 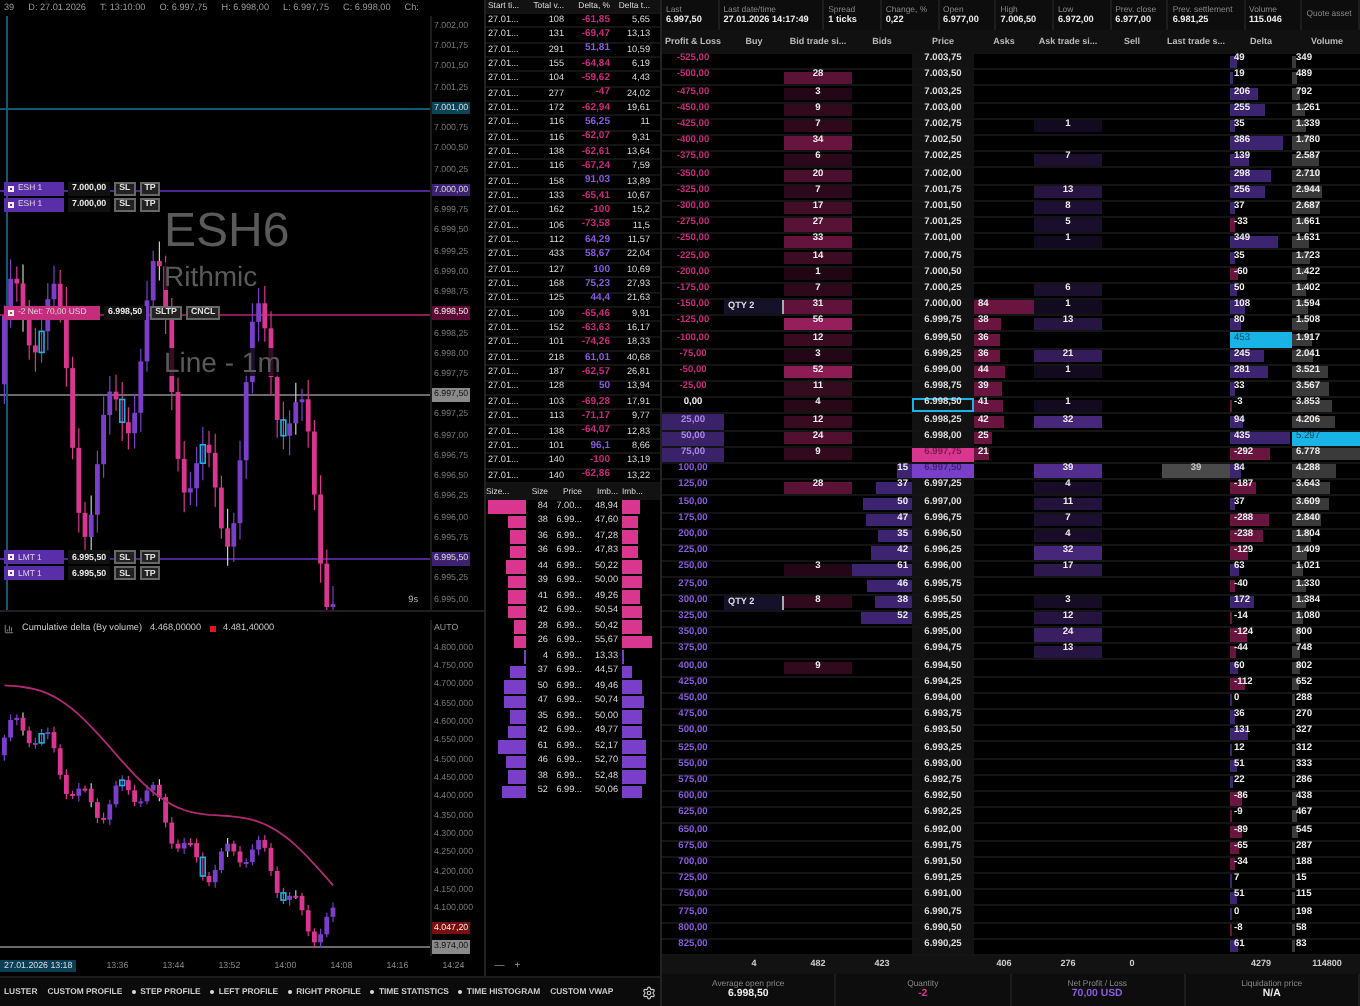 What do you see at coordinates (649, 992) in the screenshot?
I see `settings-icon` at bounding box center [649, 992].